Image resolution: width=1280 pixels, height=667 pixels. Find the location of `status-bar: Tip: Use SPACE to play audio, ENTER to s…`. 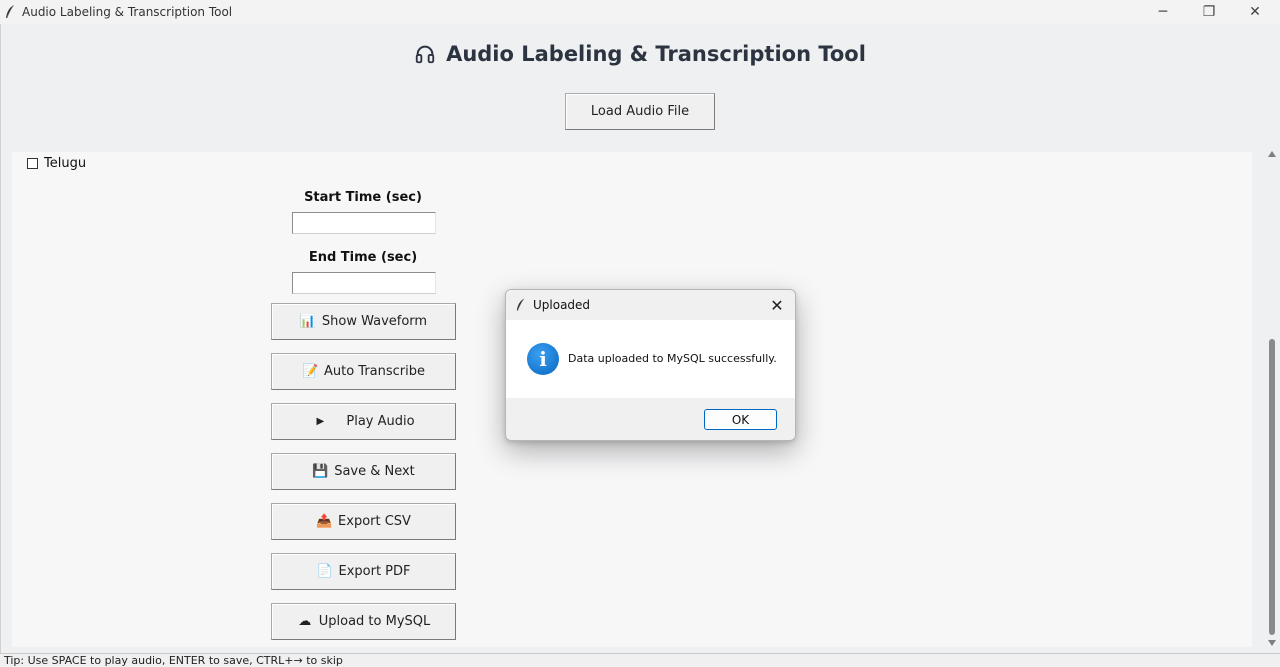

status-bar: Tip: Use SPACE to play audio, ENTER to s… is located at coordinates (640, 660).